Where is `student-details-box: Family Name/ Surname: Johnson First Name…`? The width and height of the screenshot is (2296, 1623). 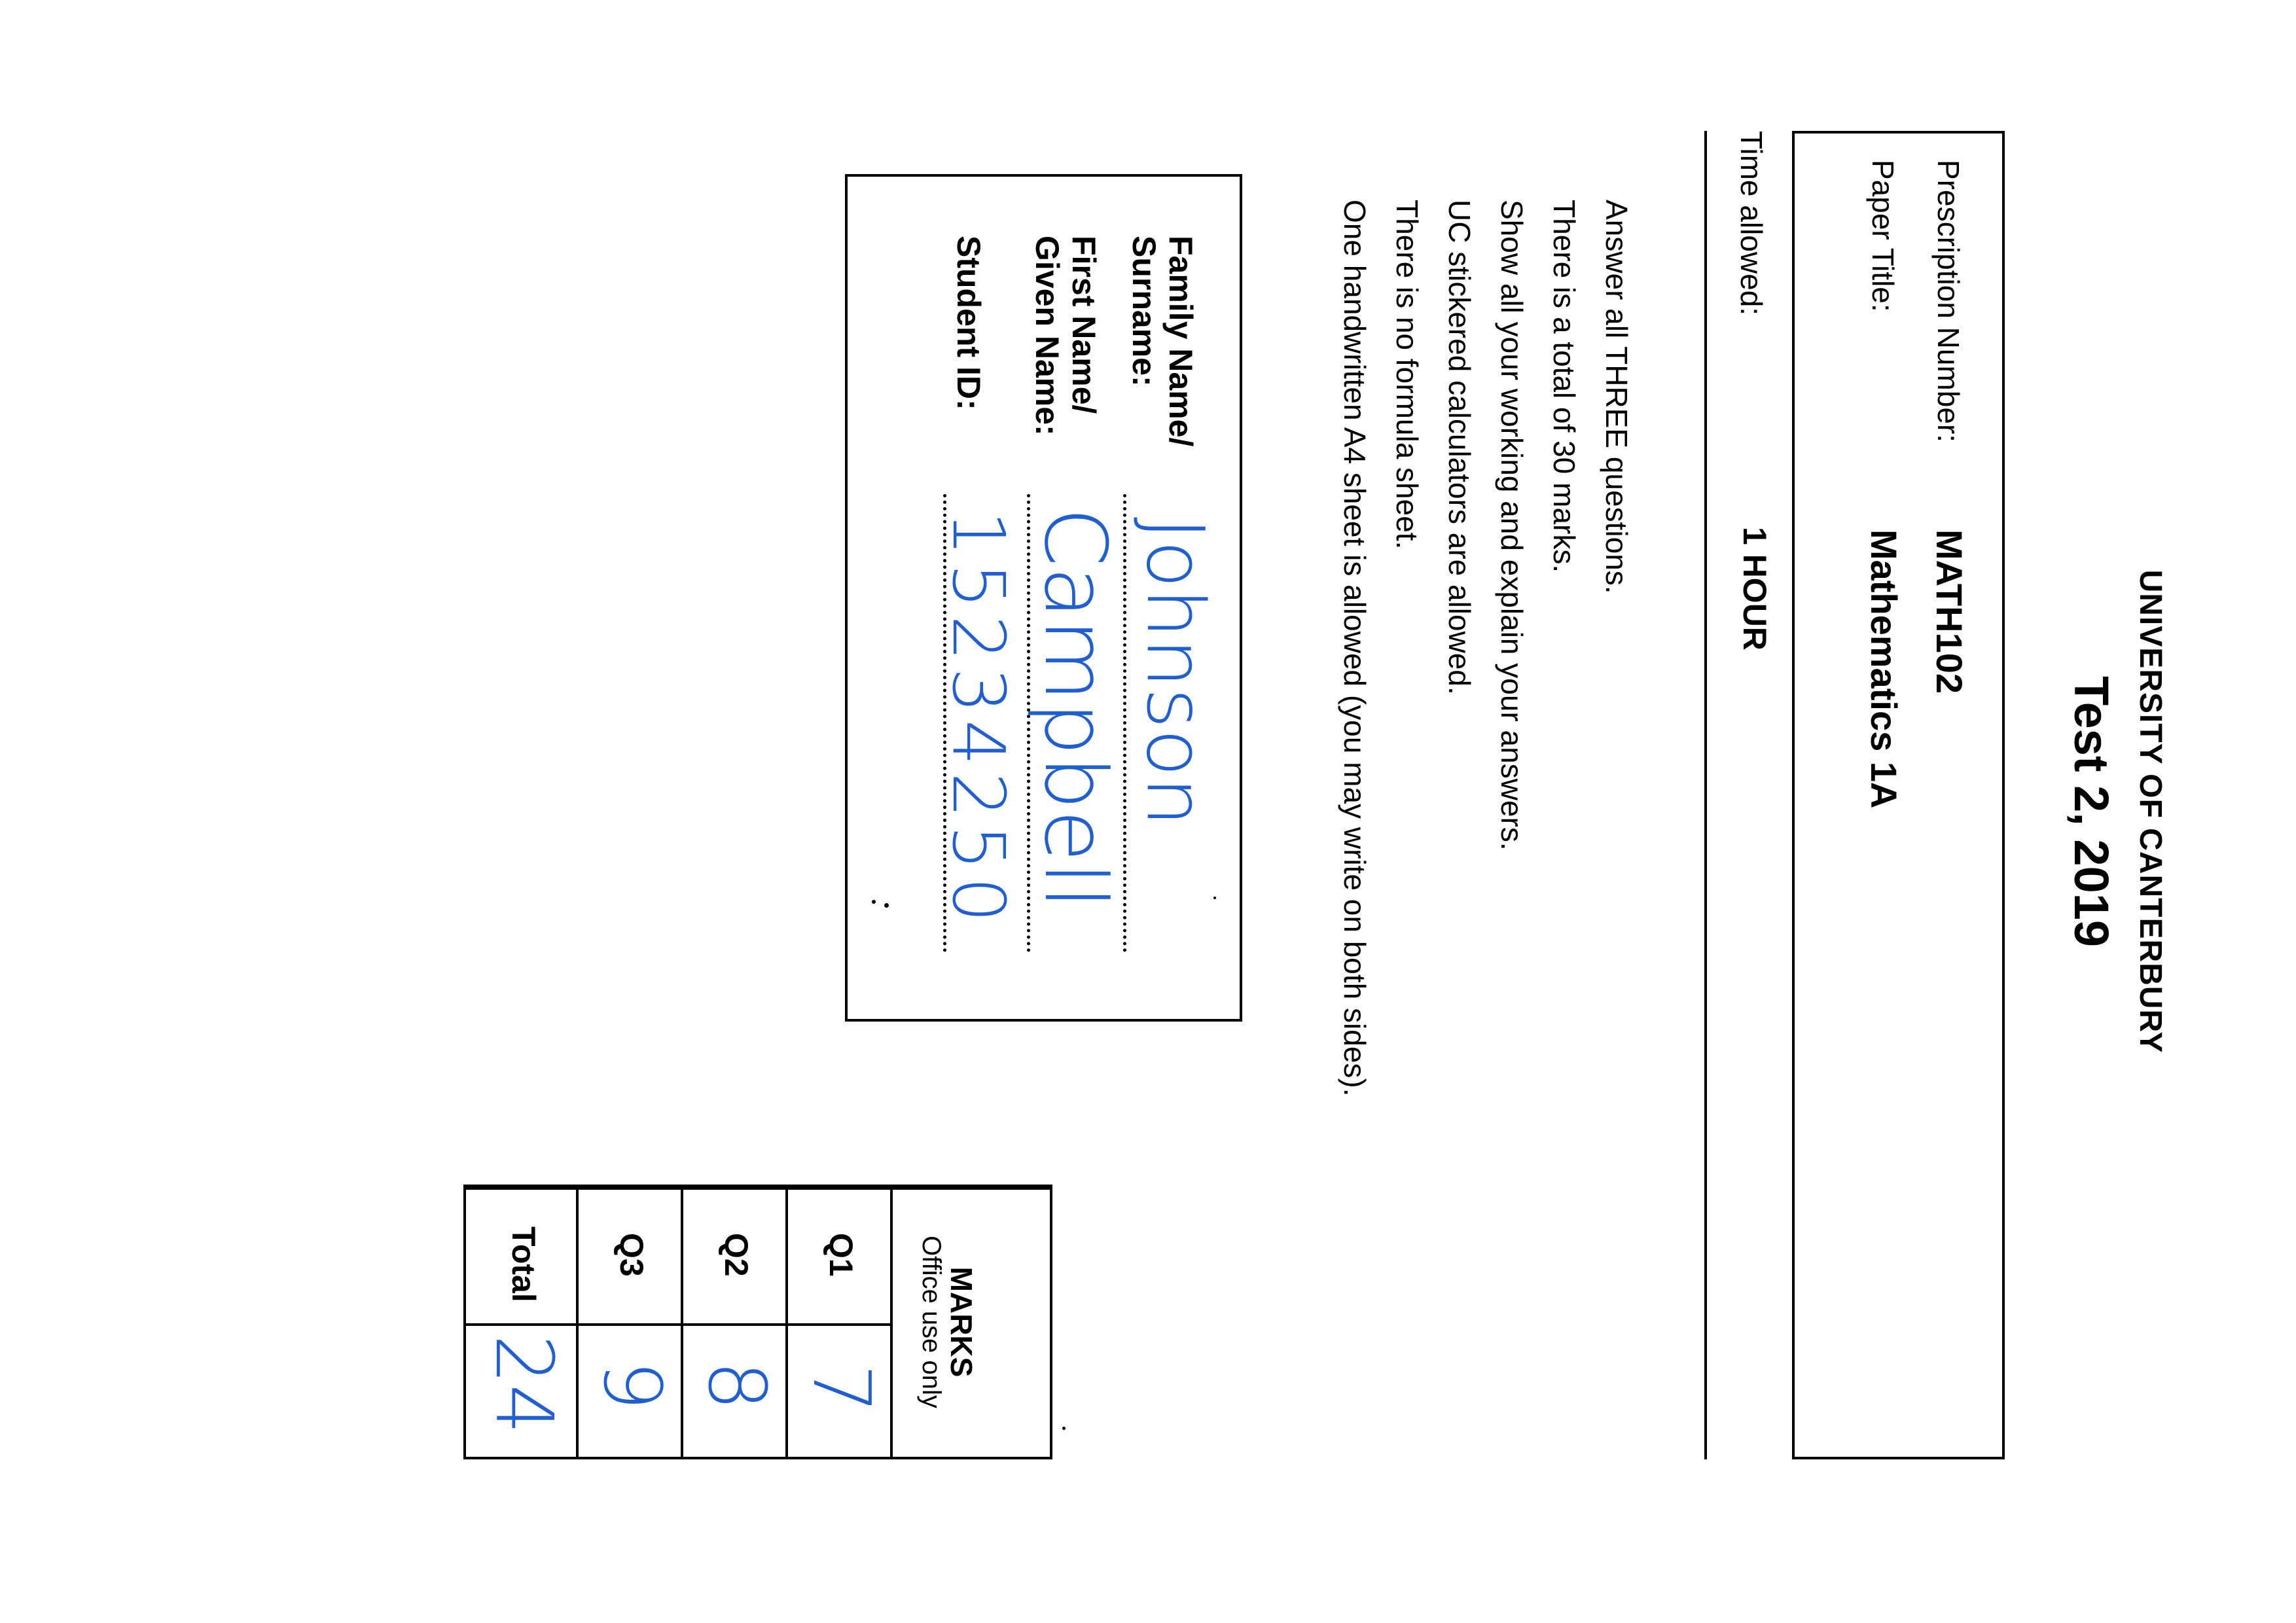 student-details-box: Family Name/ Surname: Johnson First Name… is located at coordinates (1043, 598).